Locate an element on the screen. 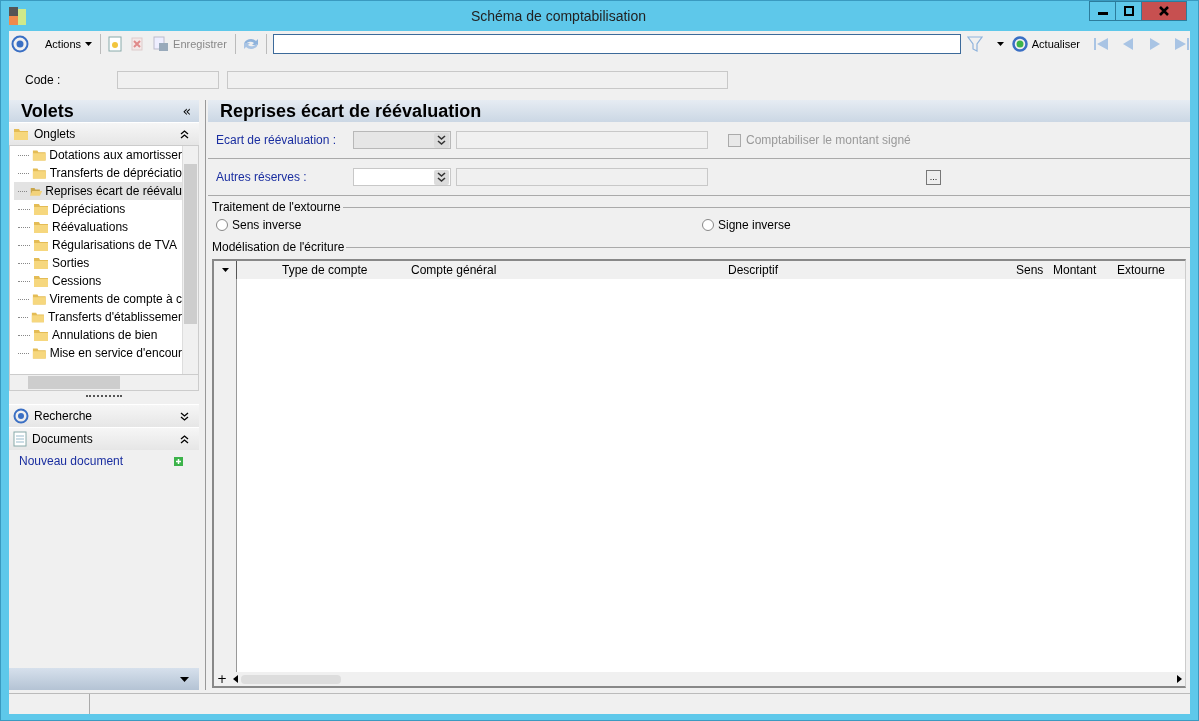 The width and height of the screenshot is (1199, 721). add-row-button: + is located at coordinates (222, 679).